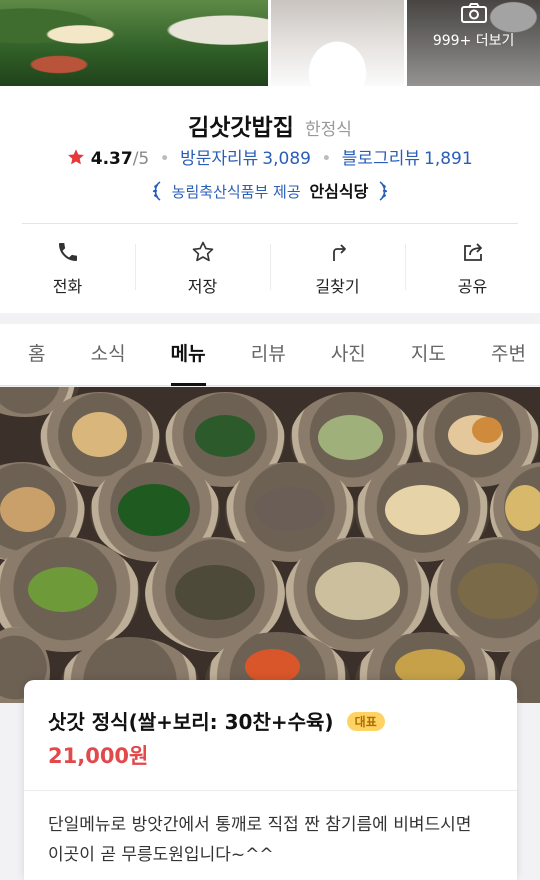  What do you see at coordinates (98, 756) in the screenshot?
I see `menu-item-price: 21,000원` at bounding box center [98, 756].